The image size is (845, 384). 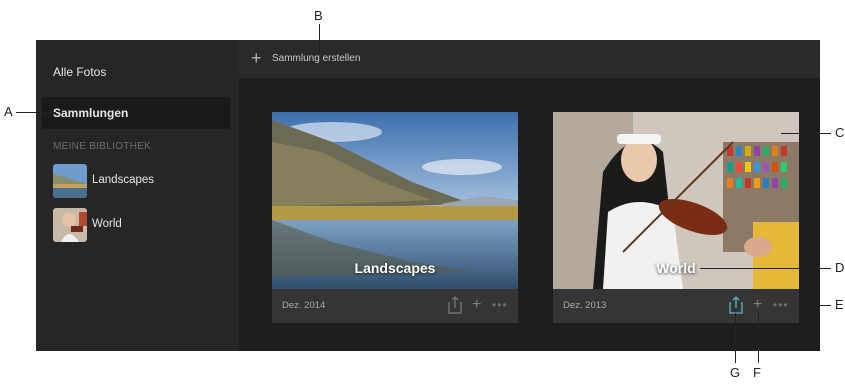 What do you see at coordinates (840, 267) in the screenshot?
I see `callout-label-d: D` at bounding box center [840, 267].